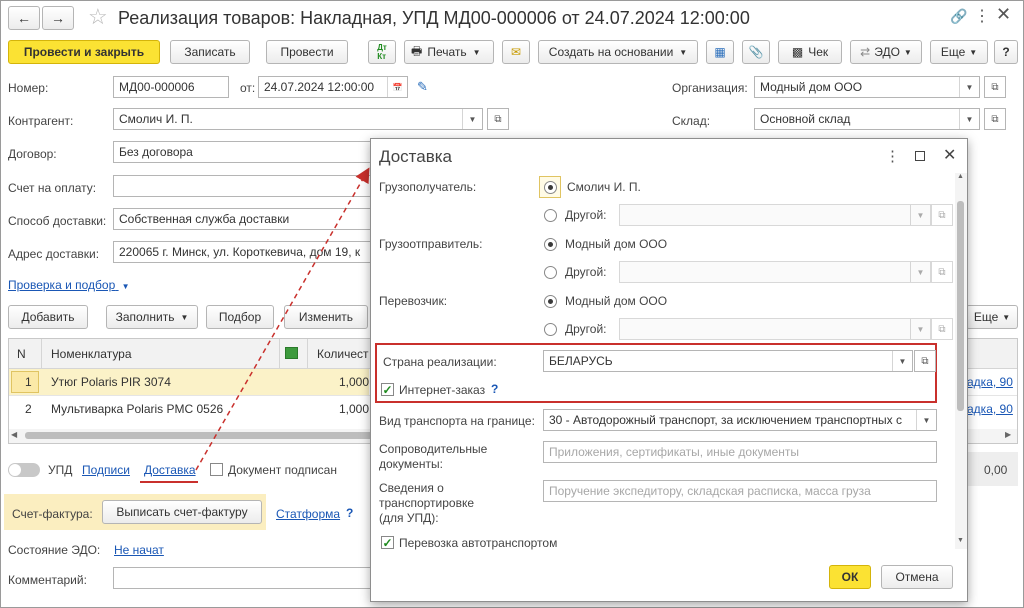  I want to click on carrier-other-field: ▼, so click(775, 329).